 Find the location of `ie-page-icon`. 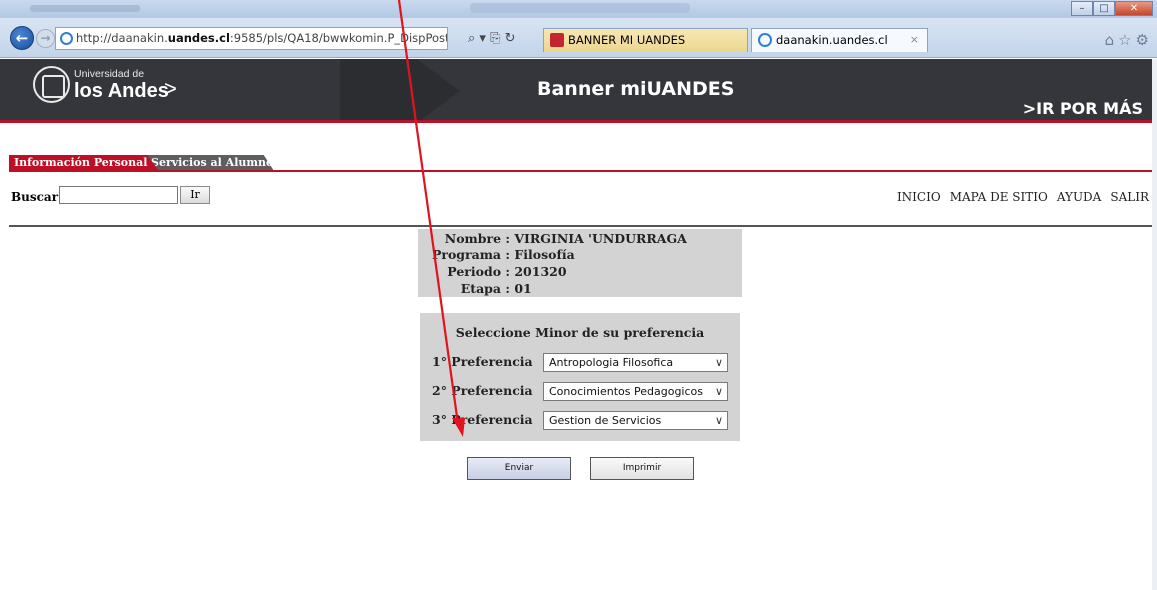

ie-page-icon is located at coordinates (66, 38).